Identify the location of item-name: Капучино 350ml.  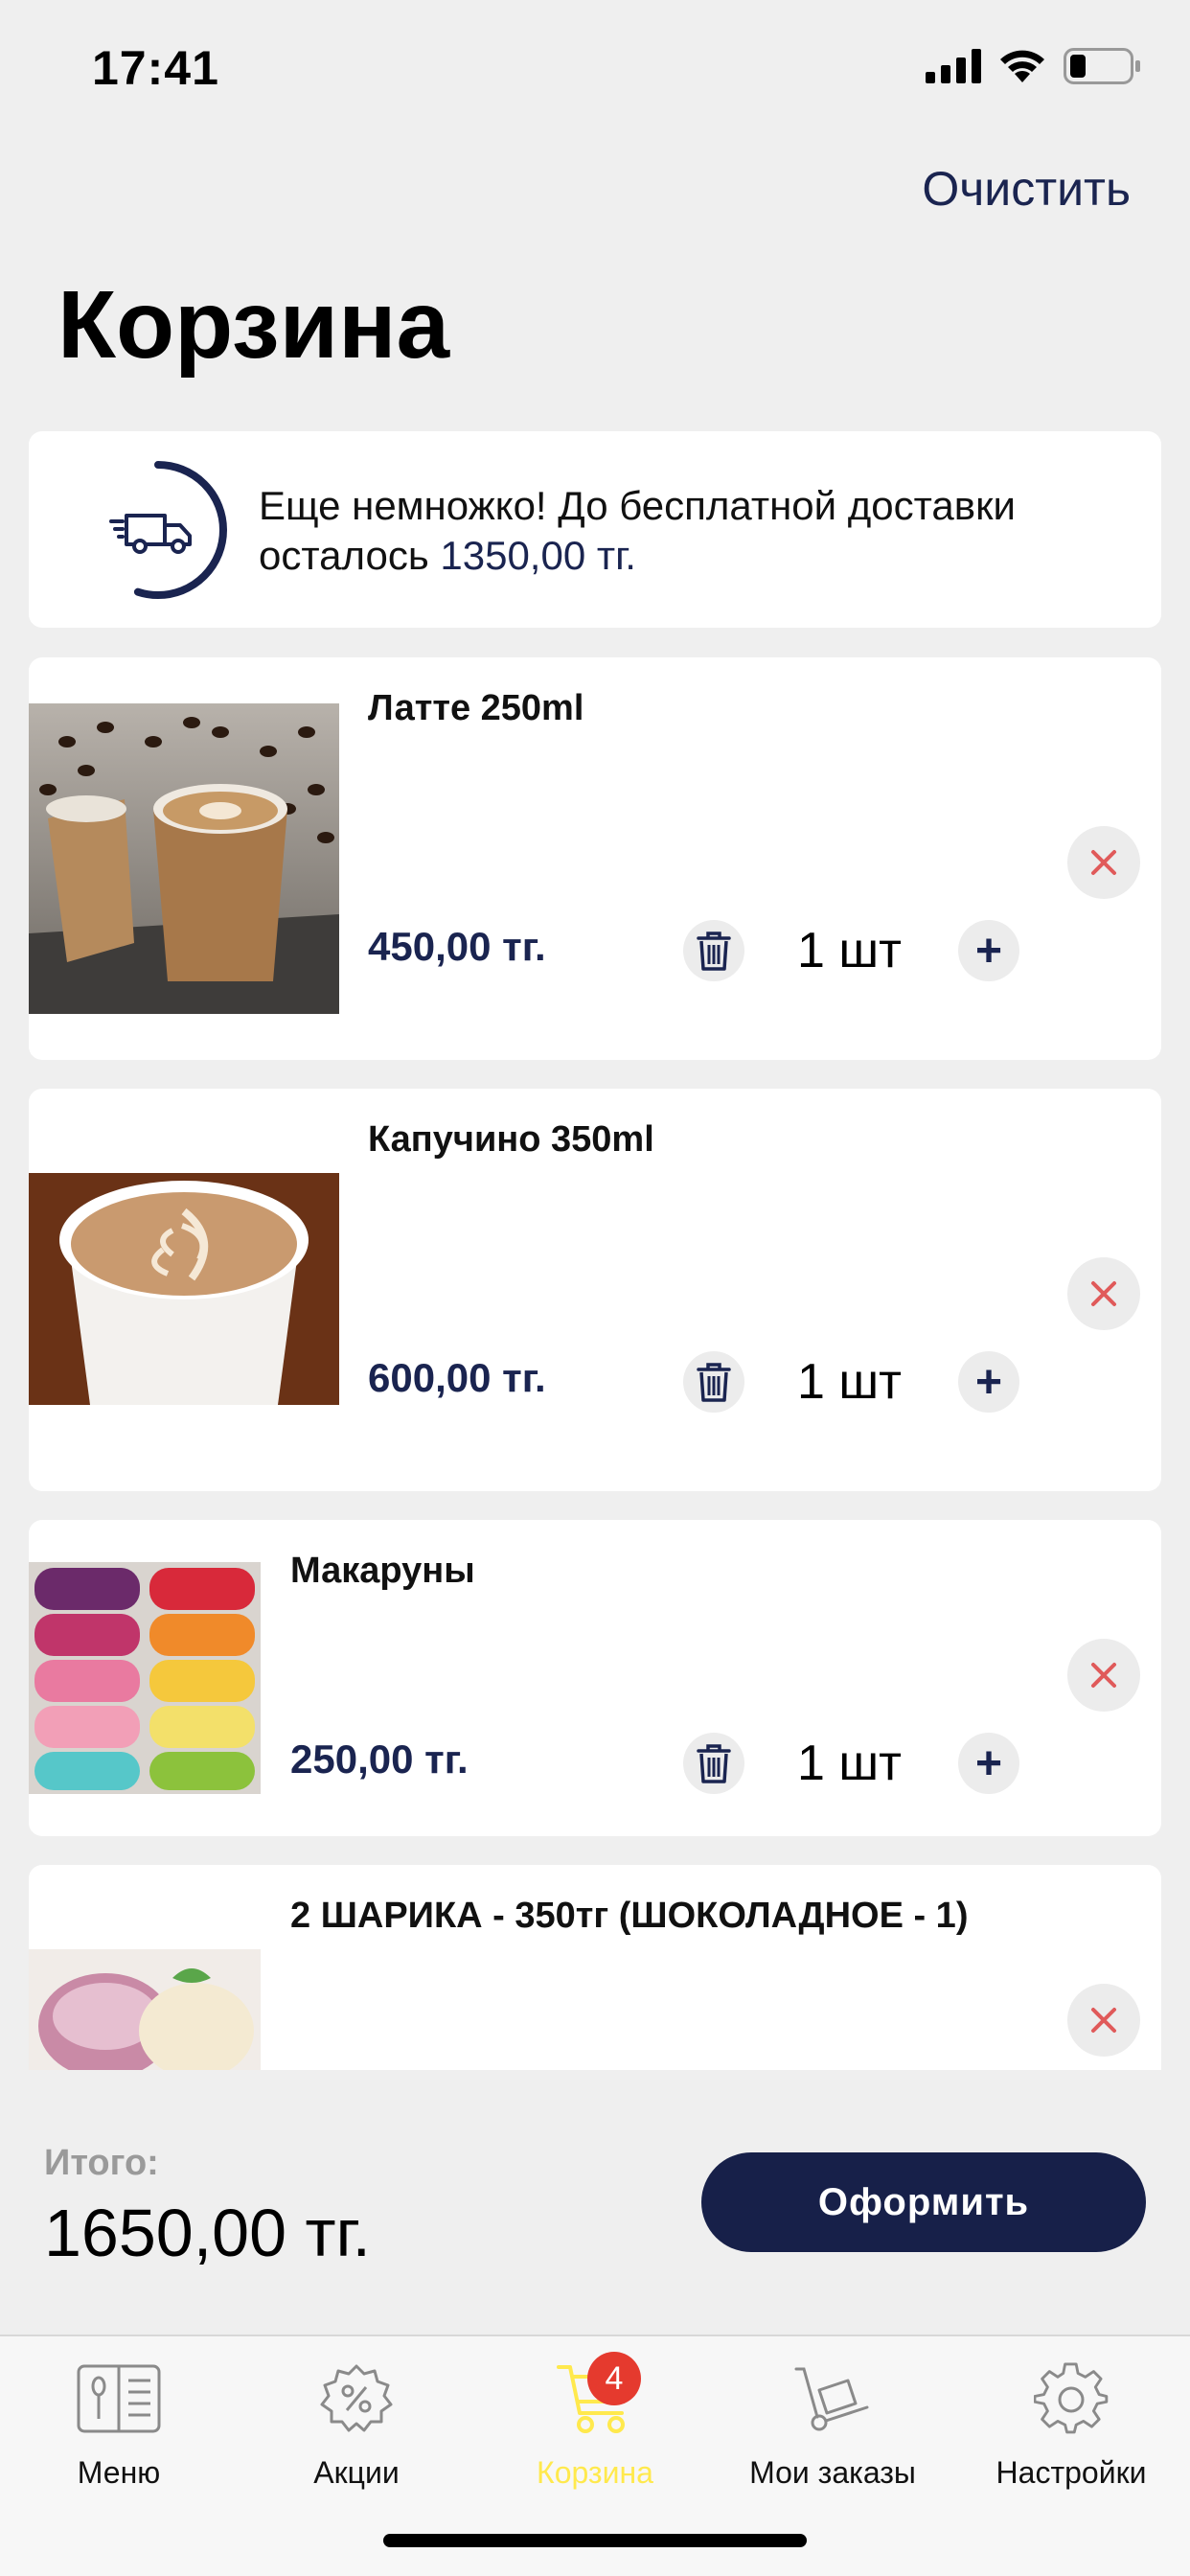
(511, 1139).